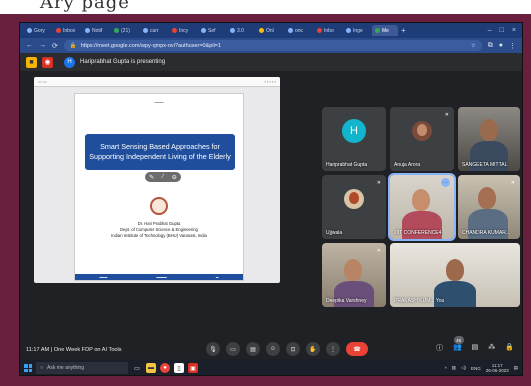  Describe the element at coordinates (293, 349) in the screenshot. I see `present-button: ⊡` at that location.